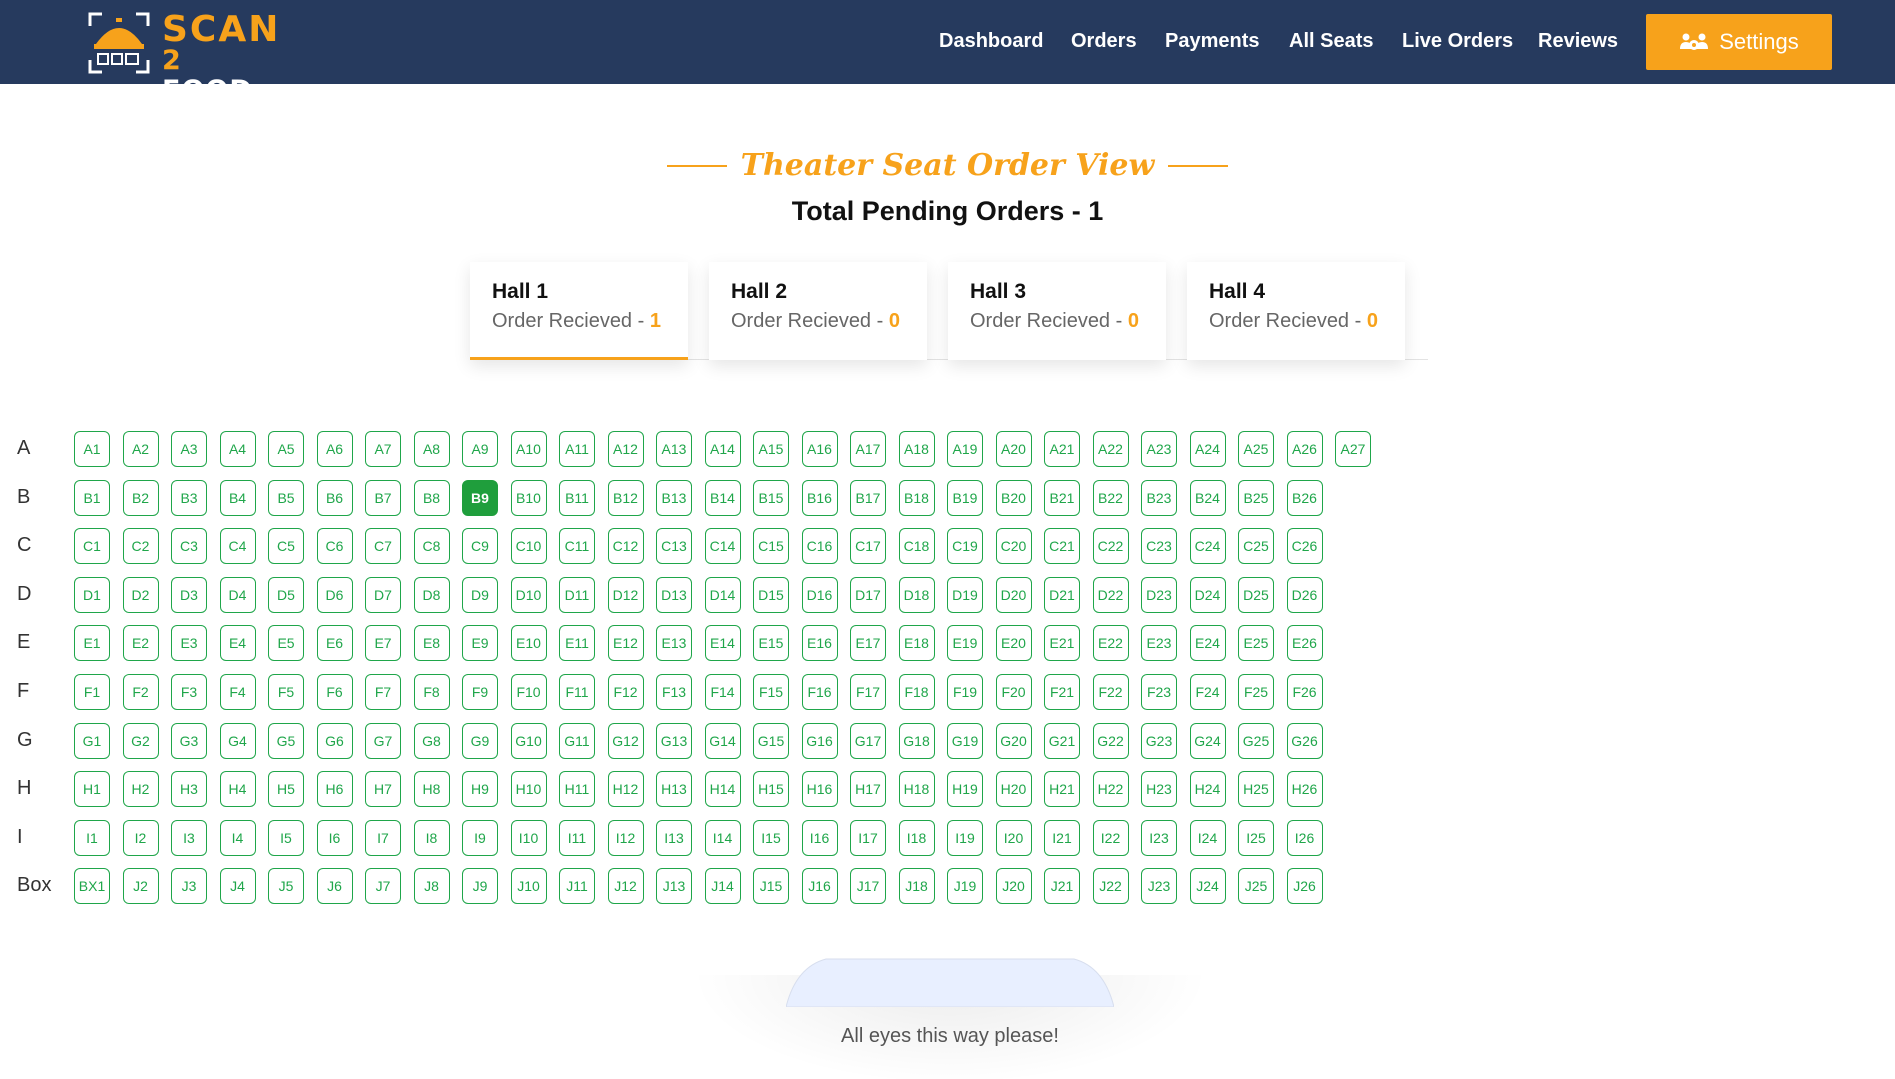  Describe the element at coordinates (431, 886) in the screenshot. I see `seat: J8` at that location.